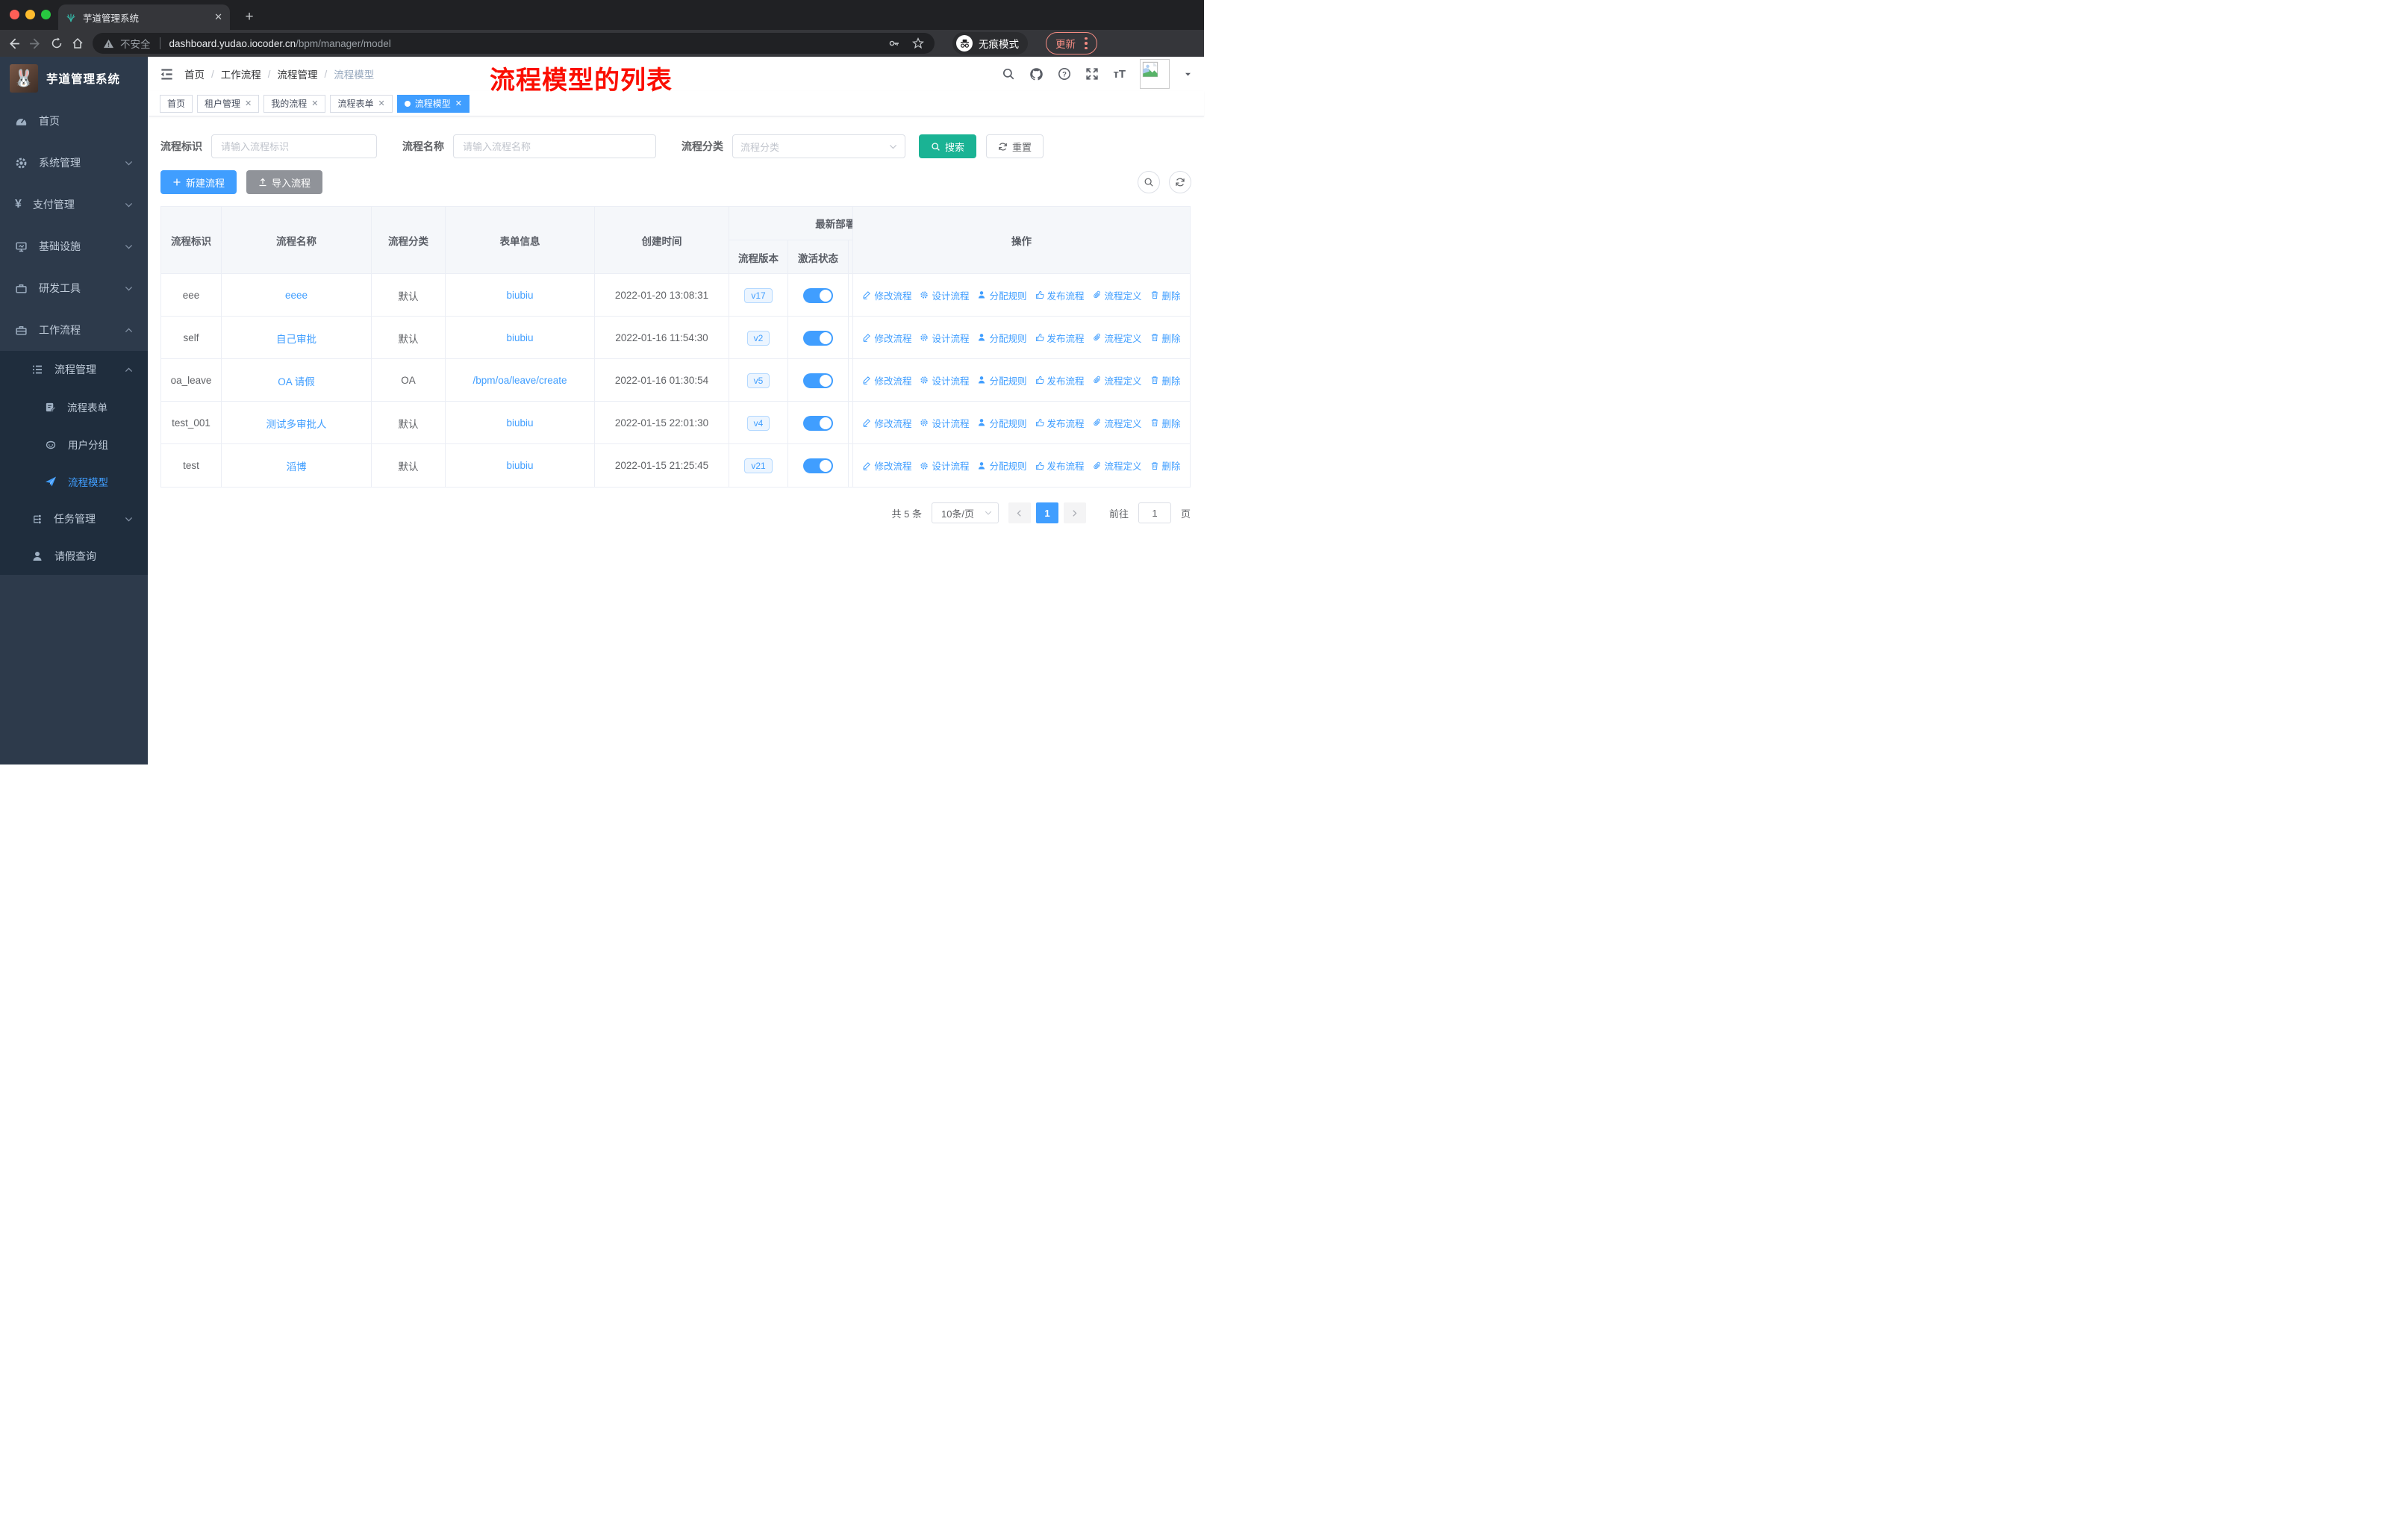  Describe the element at coordinates (241, 73) in the screenshot. I see `breadcrumb-workflow: 工作流程` at that location.